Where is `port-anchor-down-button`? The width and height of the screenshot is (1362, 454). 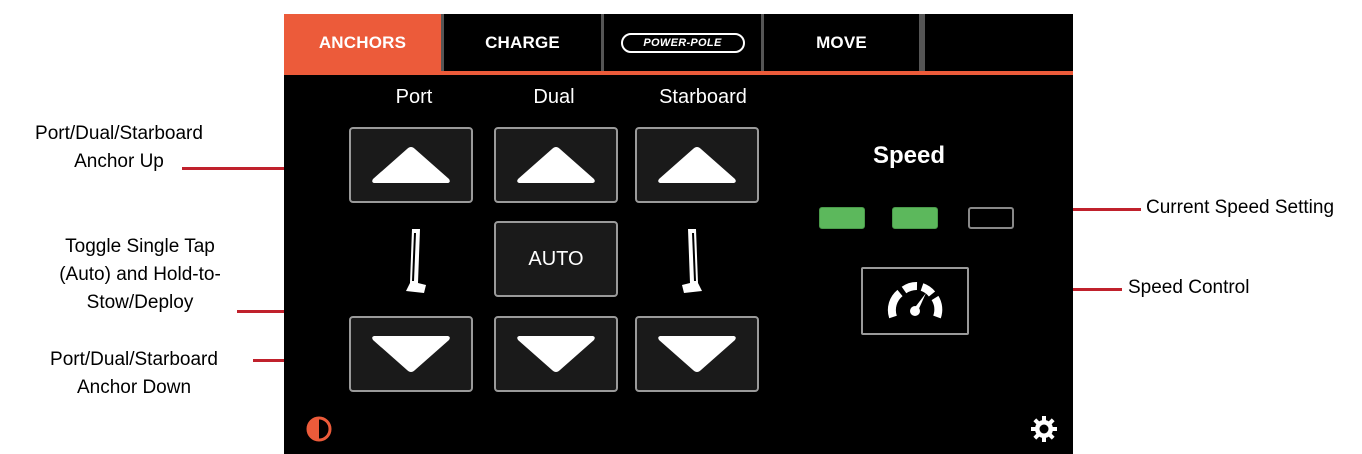 port-anchor-down-button is located at coordinates (411, 354).